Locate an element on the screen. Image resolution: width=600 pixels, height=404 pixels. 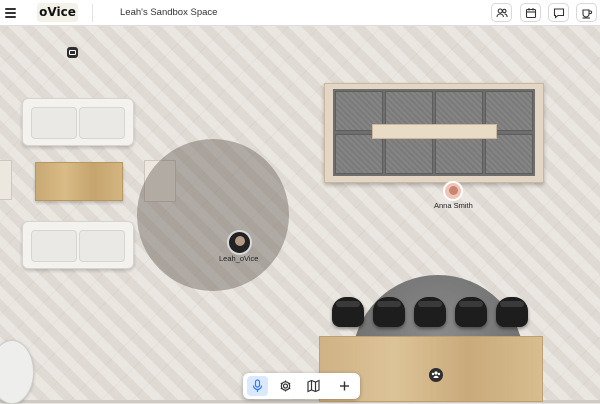
chat-button is located at coordinates (558, 12).